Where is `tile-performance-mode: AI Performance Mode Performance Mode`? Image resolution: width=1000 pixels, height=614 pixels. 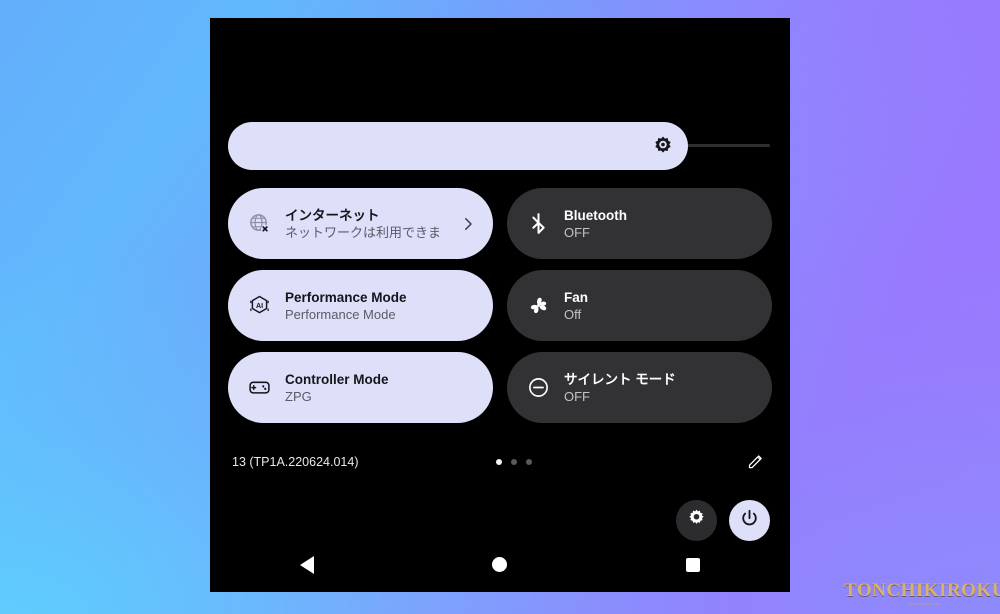 tile-performance-mode: AI Performance Mode Performance Mode is located at coordinates (360, 305).